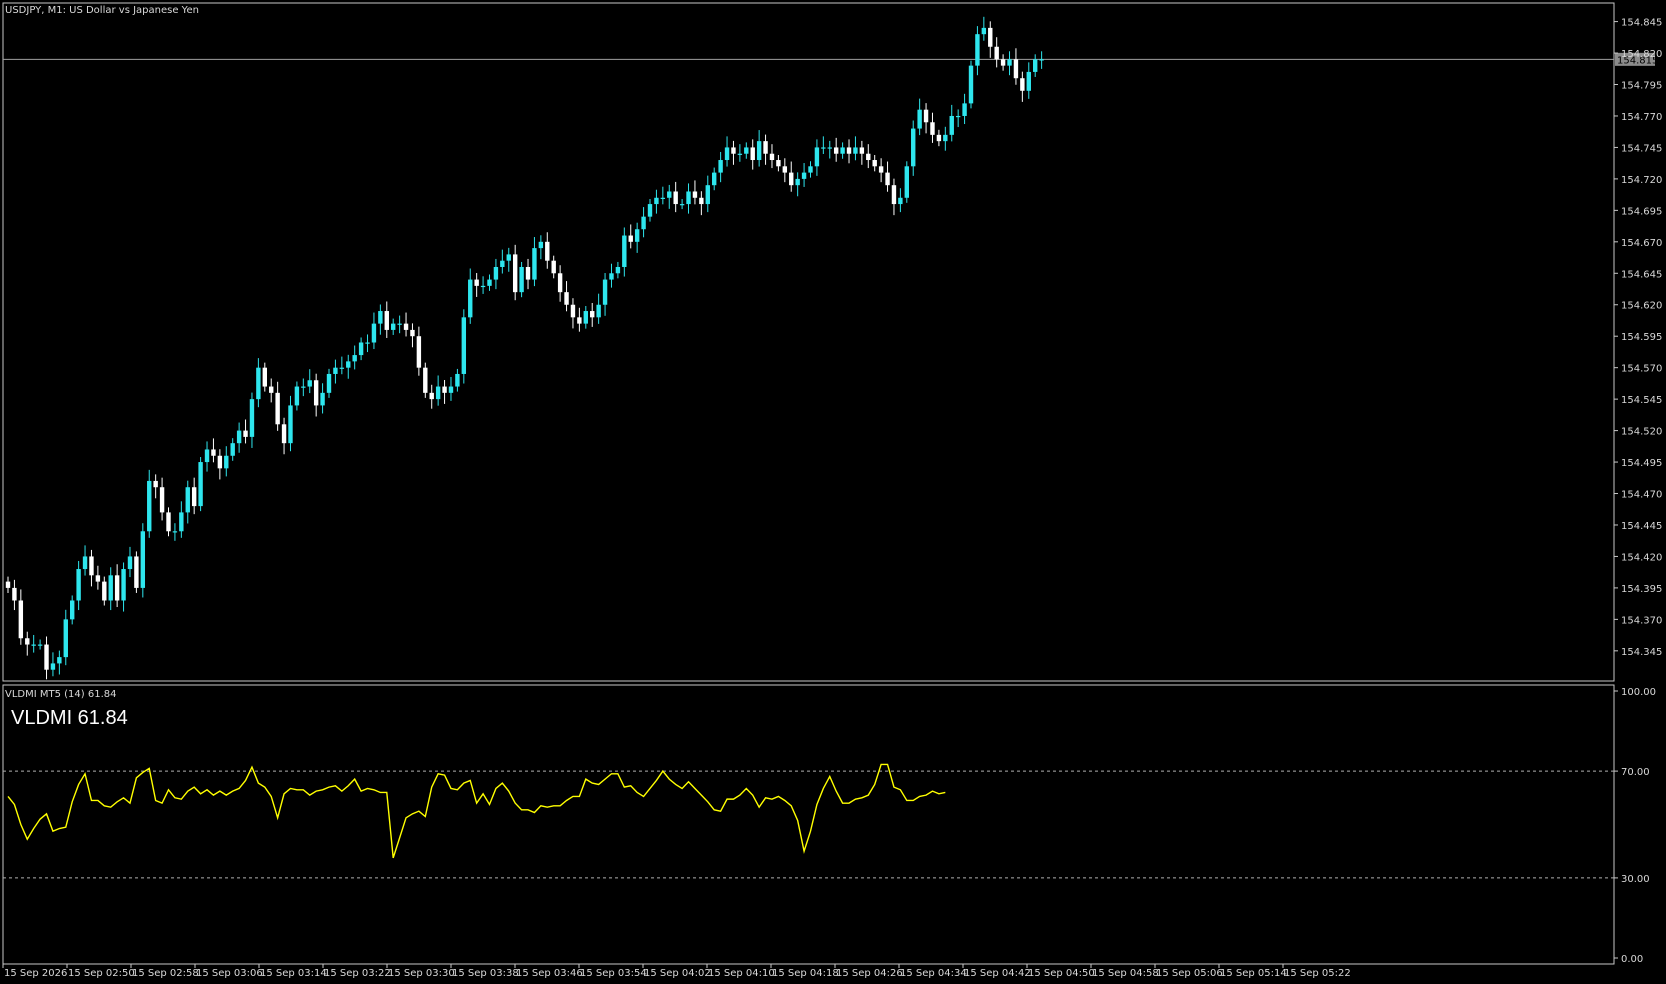 The height and width of the screenshot is (984, 1666). Describe the element at coordinates (1641, 117) in the screenshot. I see `price-tick-label: 154.770` at that location.